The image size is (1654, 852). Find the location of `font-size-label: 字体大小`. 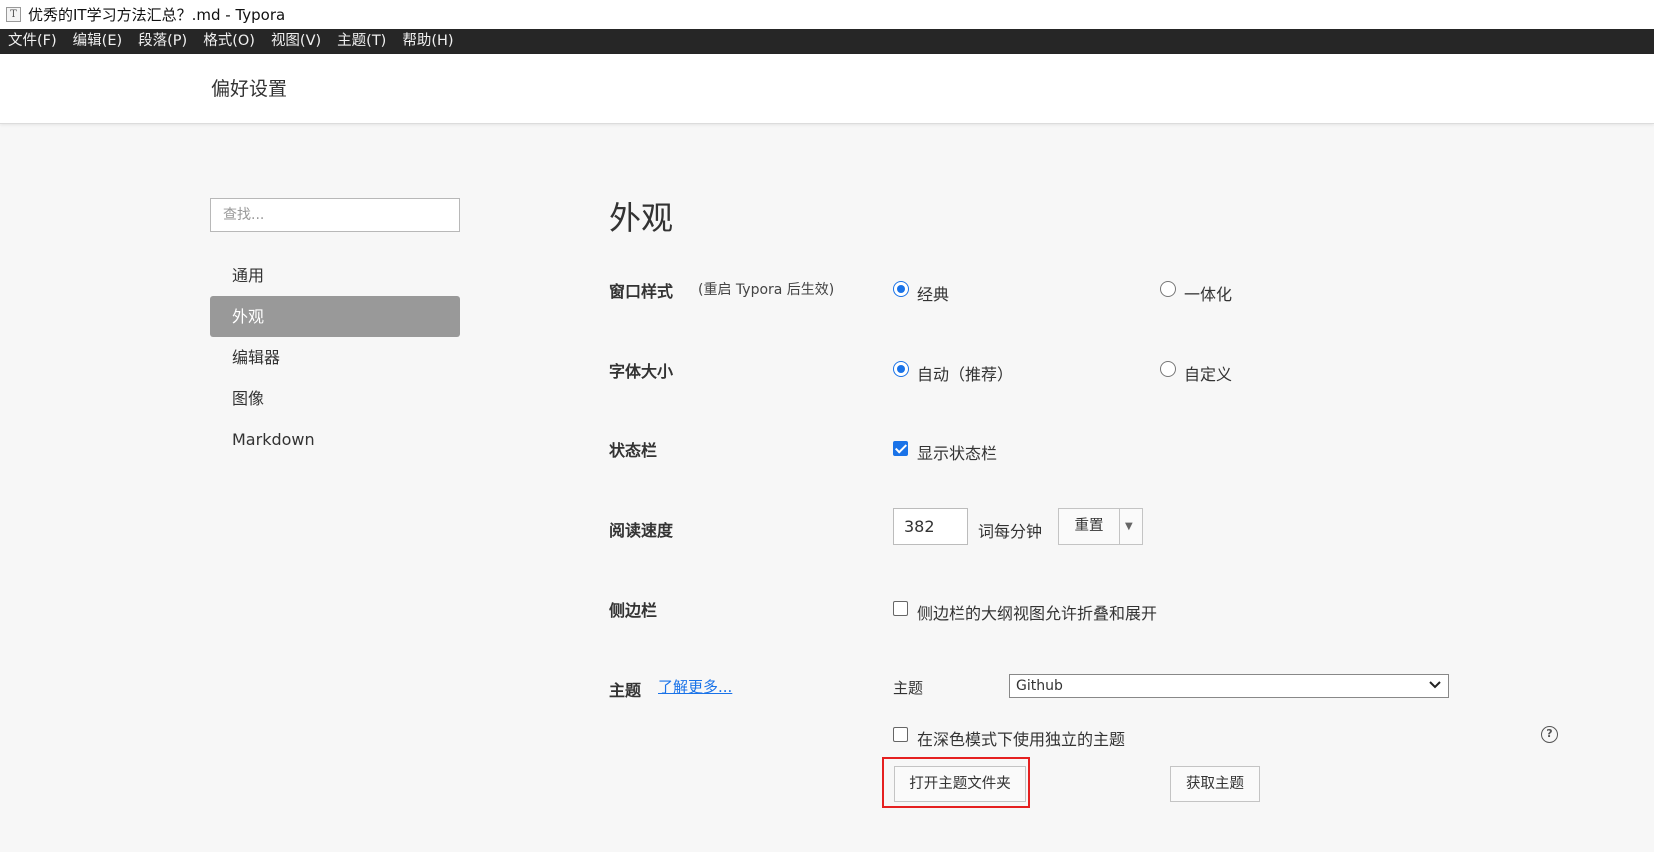

font-size-label: 字体大小 is located at coordinates (641, 371).